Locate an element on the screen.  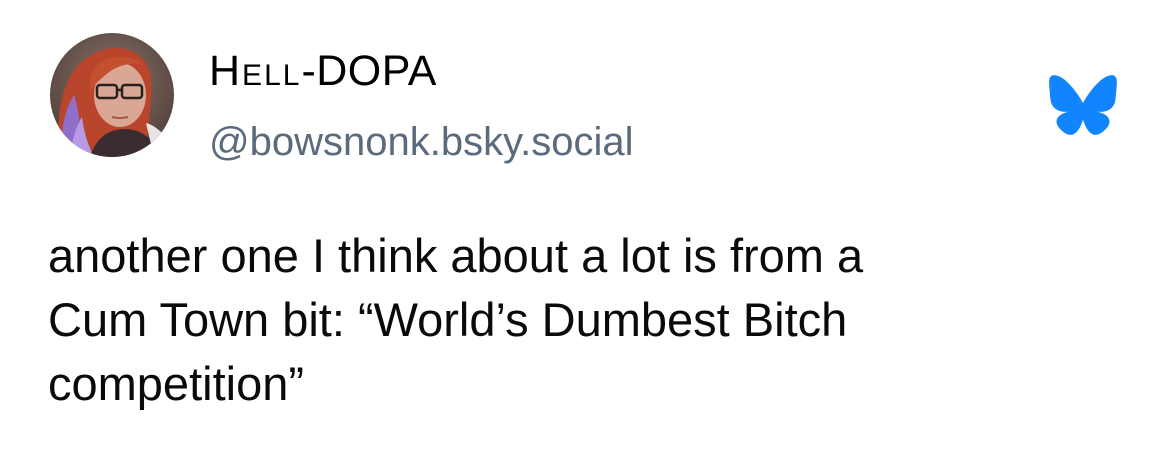
bluesky-logo-svg is located at coordinates (1083, 105).